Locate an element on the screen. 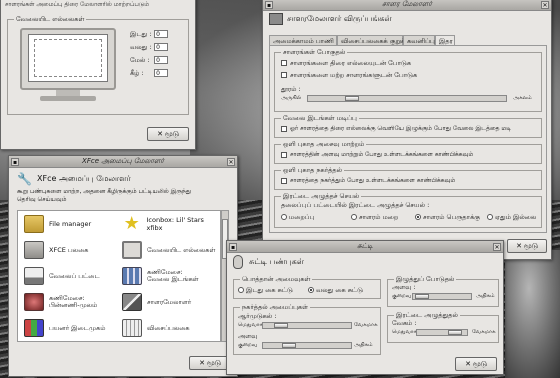 This screenshot has width=560, height=378. wm-title: சாளர மேலாளர் is located at coordinates (407, 4).